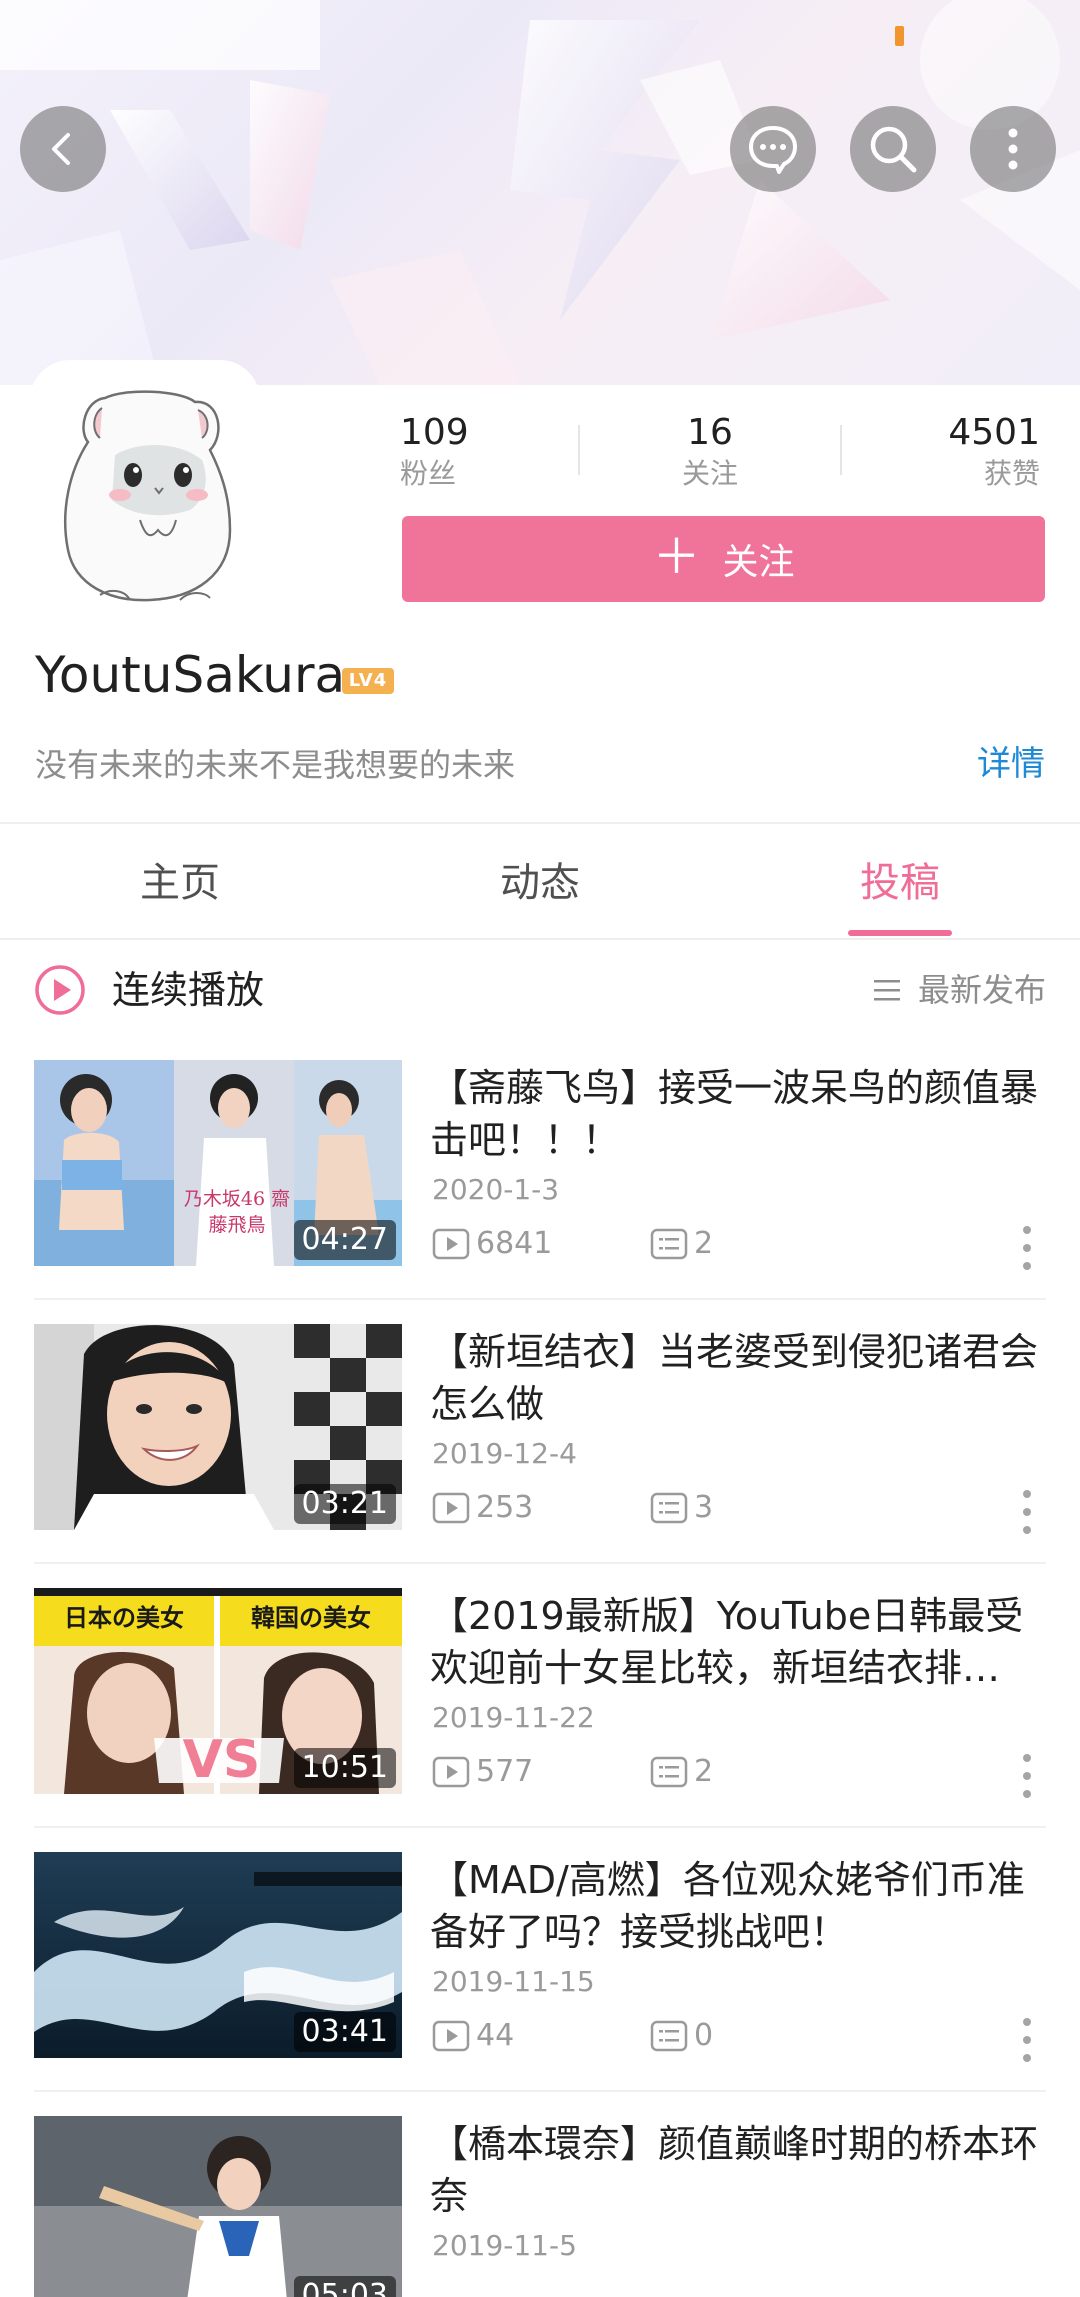  What do you see at coordinates (940, 451) in the screenshot?
I see `likes-stat: 4501 获赞` at bounding box center [940, 451].